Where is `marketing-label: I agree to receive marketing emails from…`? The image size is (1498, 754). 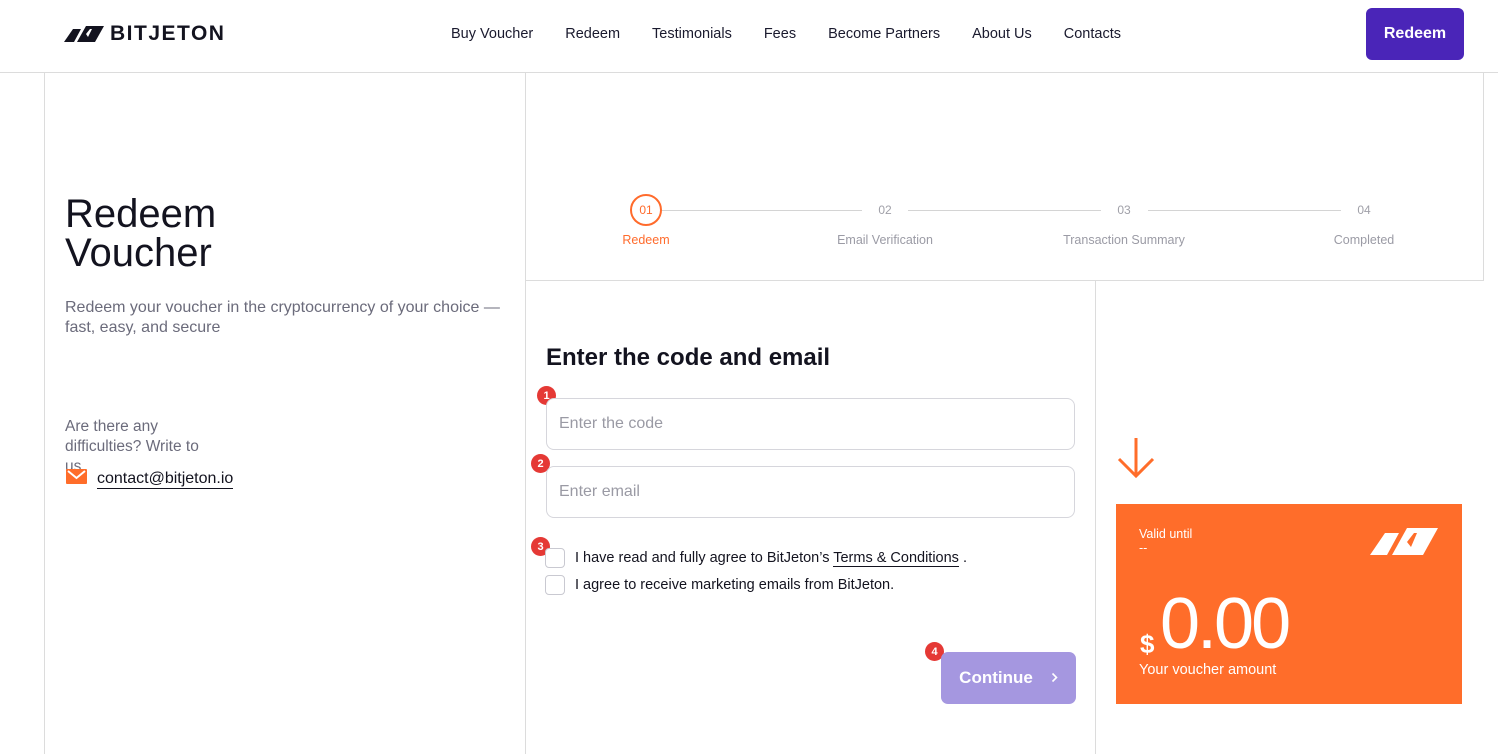
marketing-label: I agree to receive marketing emails from… is located at coordinates (735, 585).